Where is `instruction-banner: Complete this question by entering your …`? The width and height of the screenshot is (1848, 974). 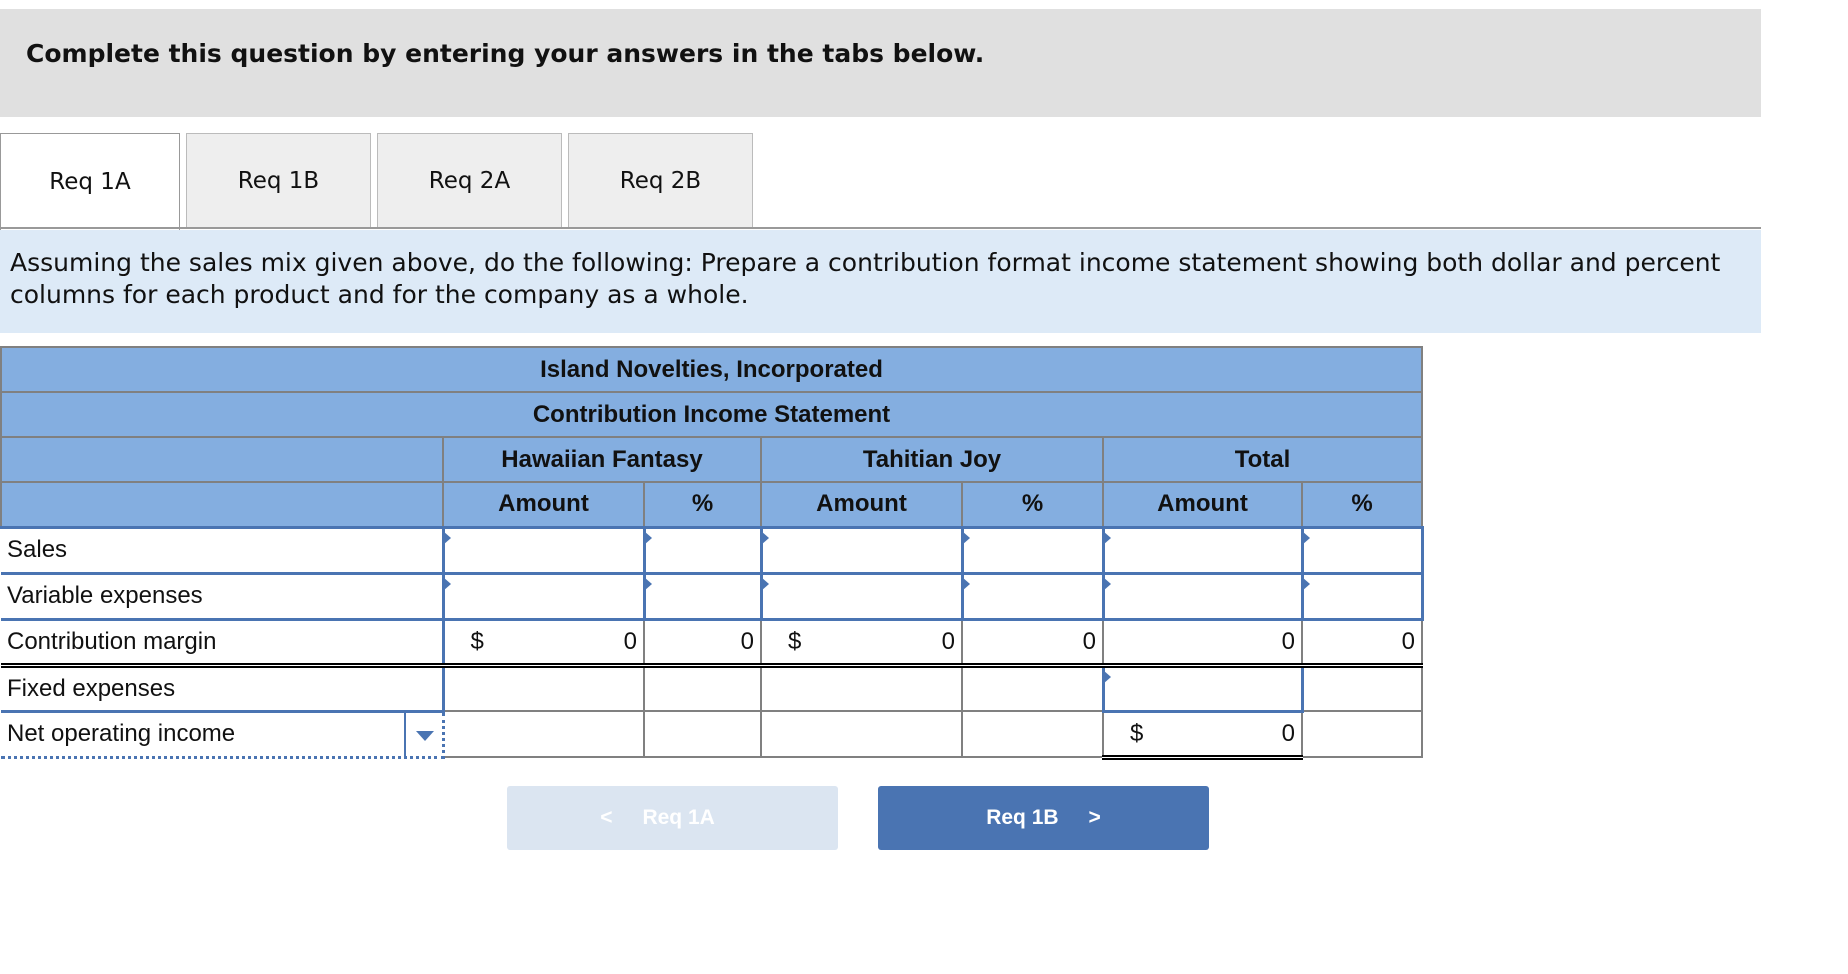 instruction-banner: Complete this question by entering your … is located at coordinates (880, 63).